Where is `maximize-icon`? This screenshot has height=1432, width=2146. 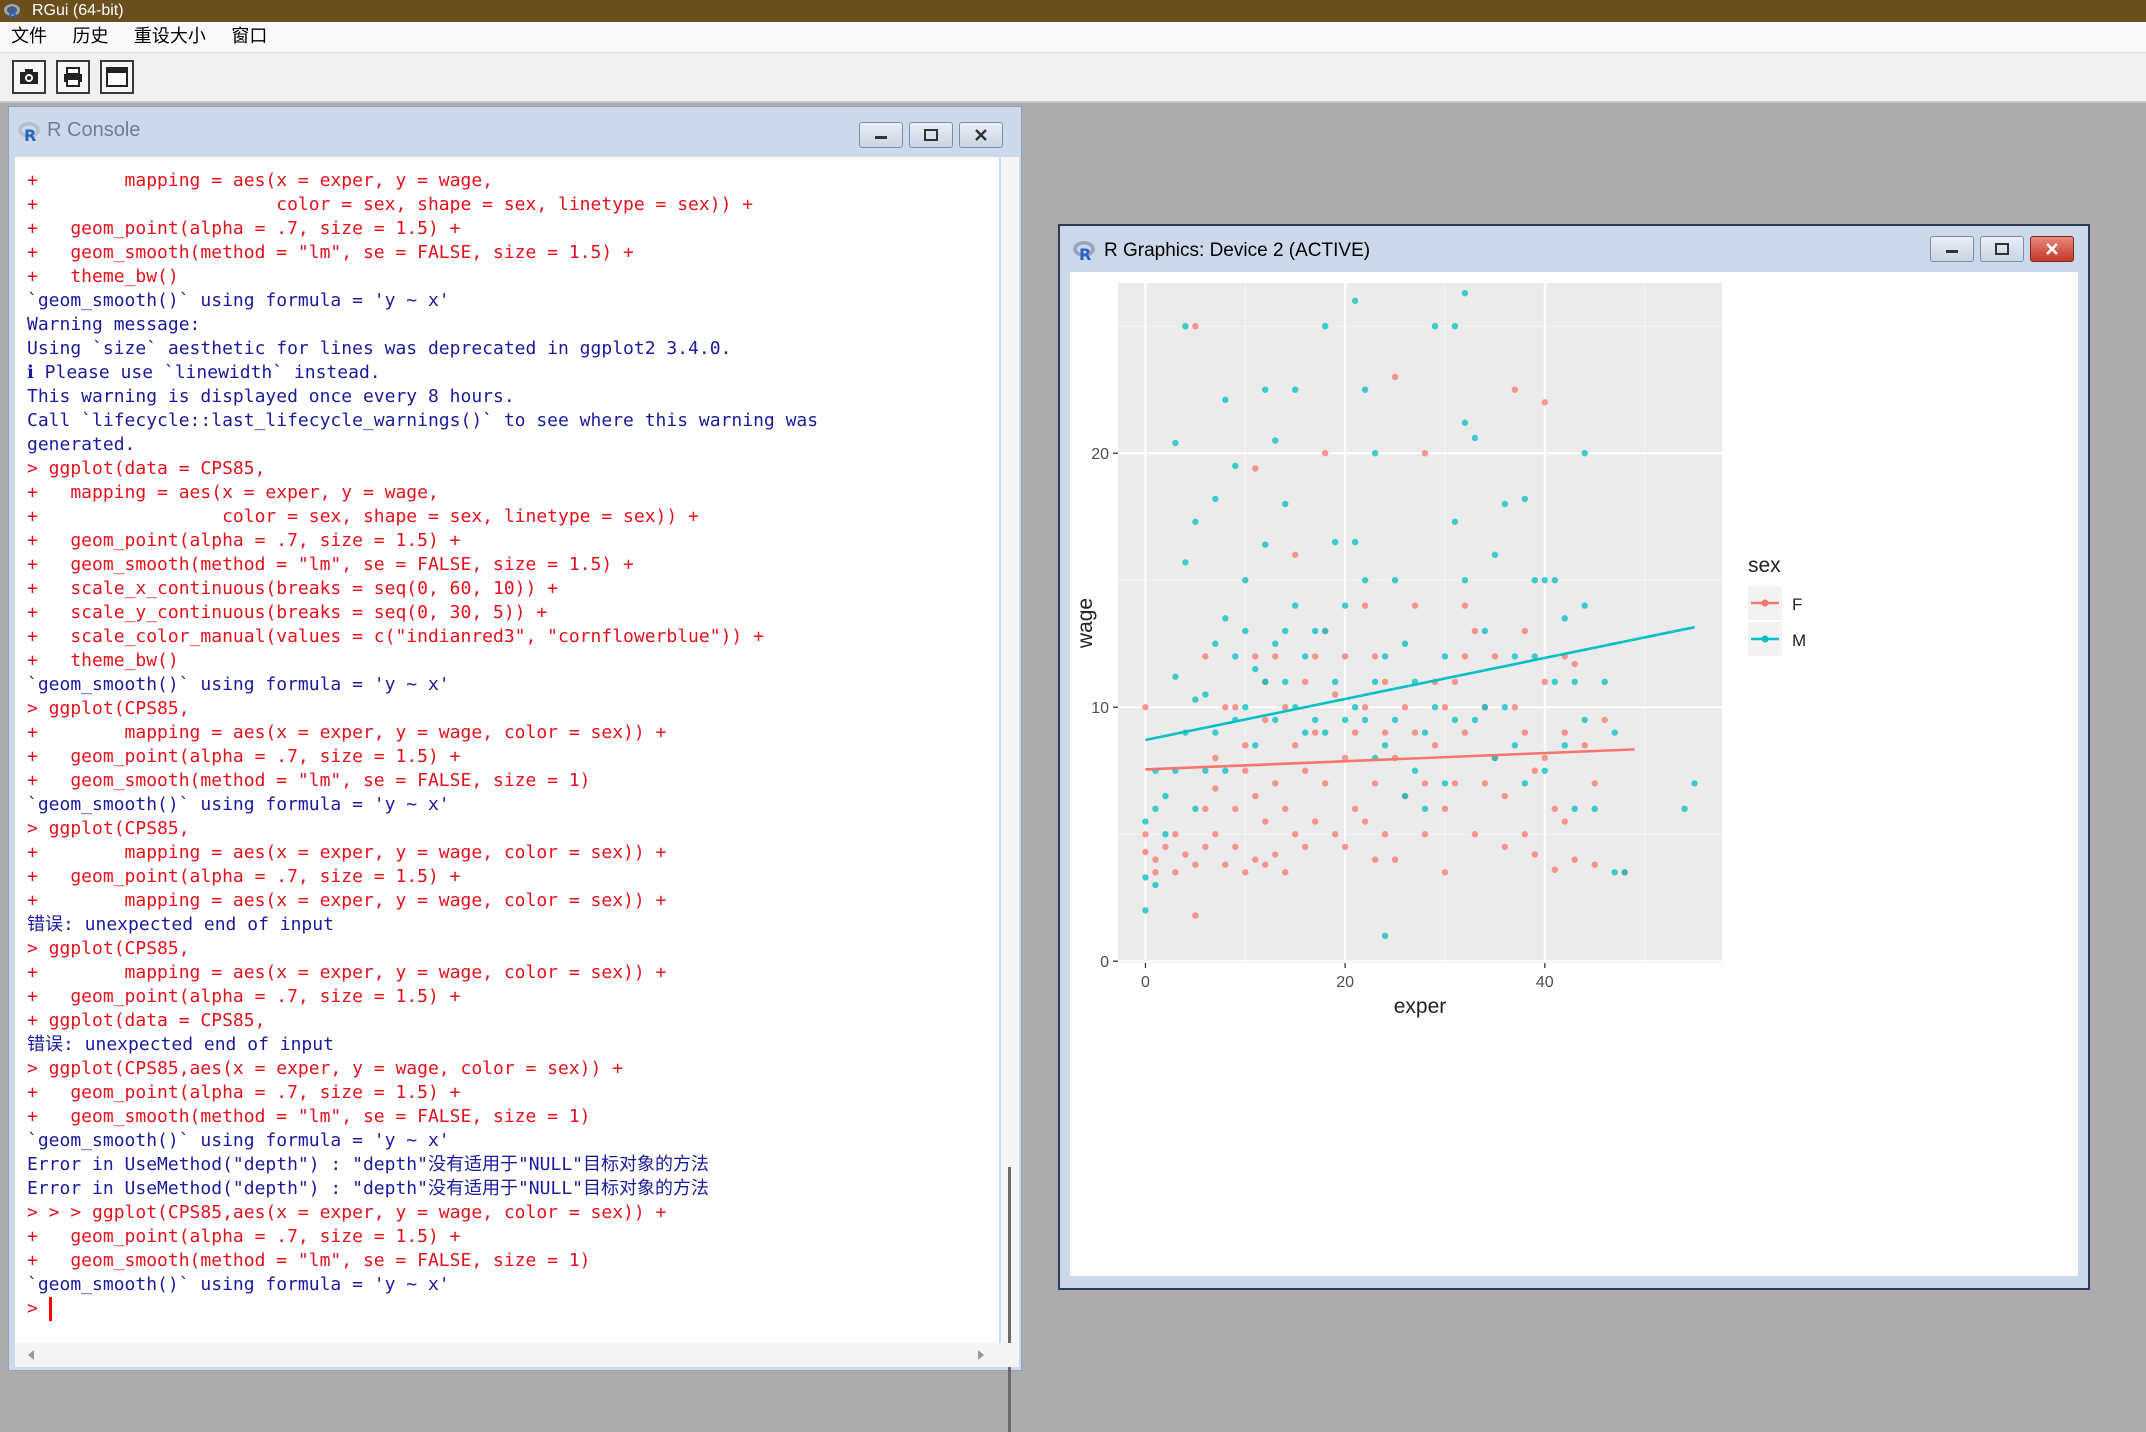 maximize-icon is located at coordinates (2002, 249).